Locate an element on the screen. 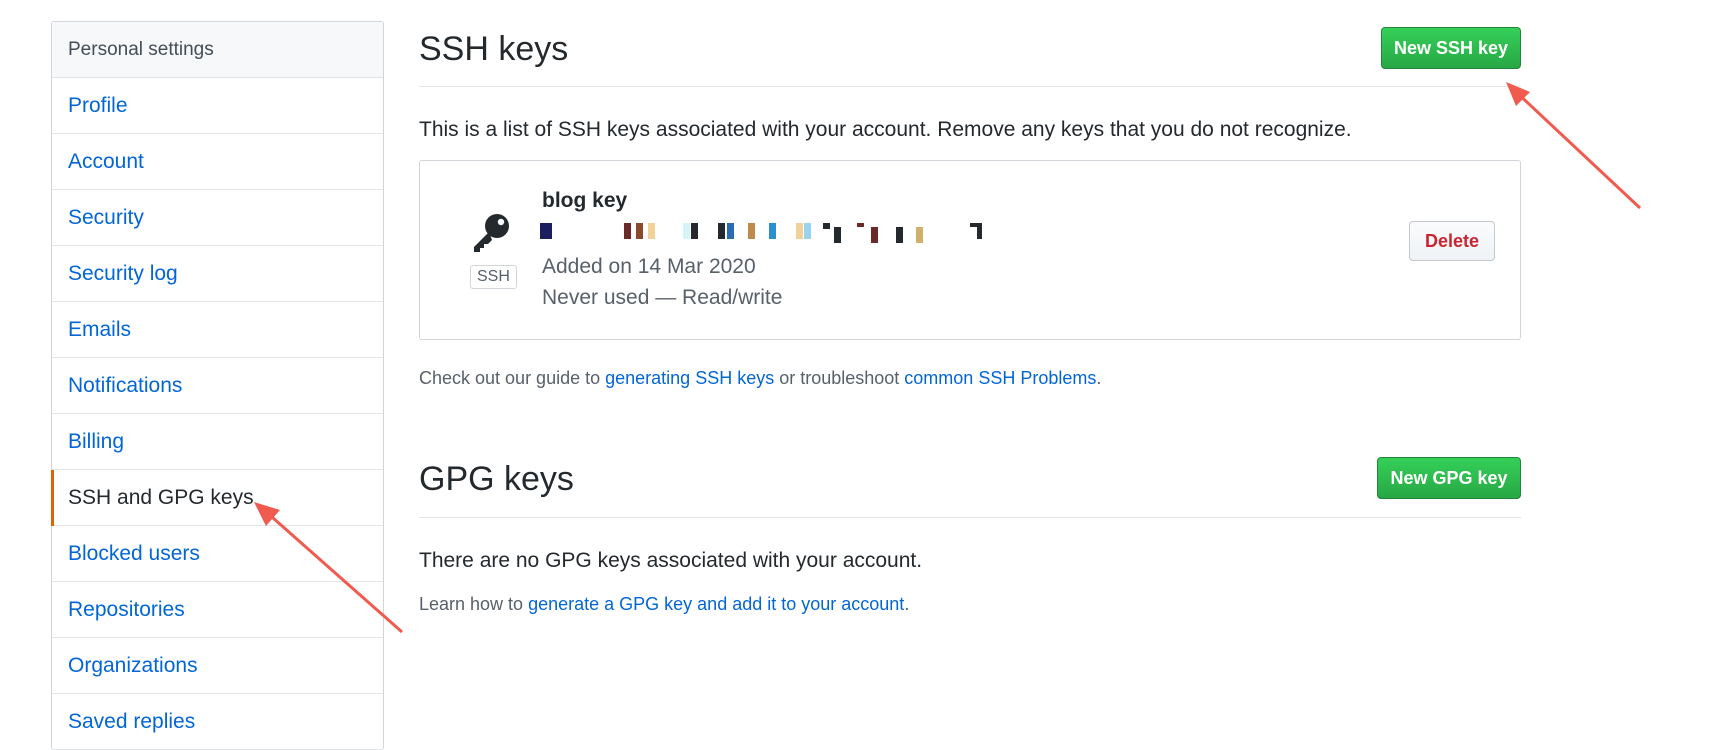 Image resolution: width=1726 pixels, height=750 pixels. generating-ssh-keys-link: generating SSH keys is located at coordinates (689, 378).